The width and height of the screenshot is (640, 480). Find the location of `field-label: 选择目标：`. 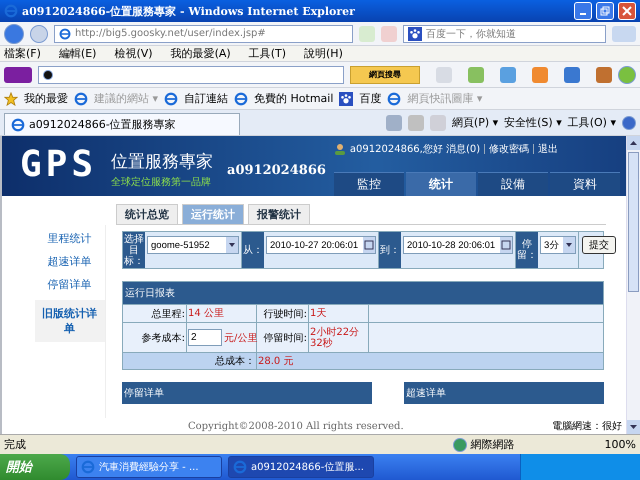

field-label: 选择目标： is located at coordinates (134, 250).